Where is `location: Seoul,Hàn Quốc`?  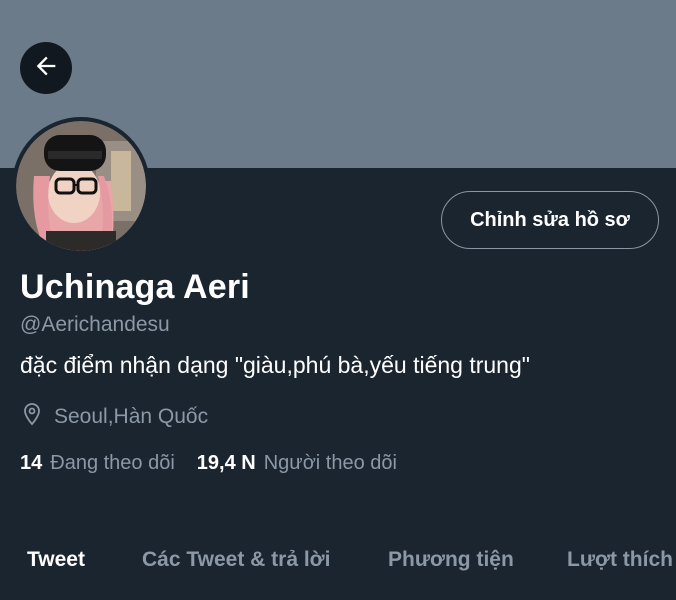 location: Seoul,Hàn Quốc is located at coordinates (114, 417).